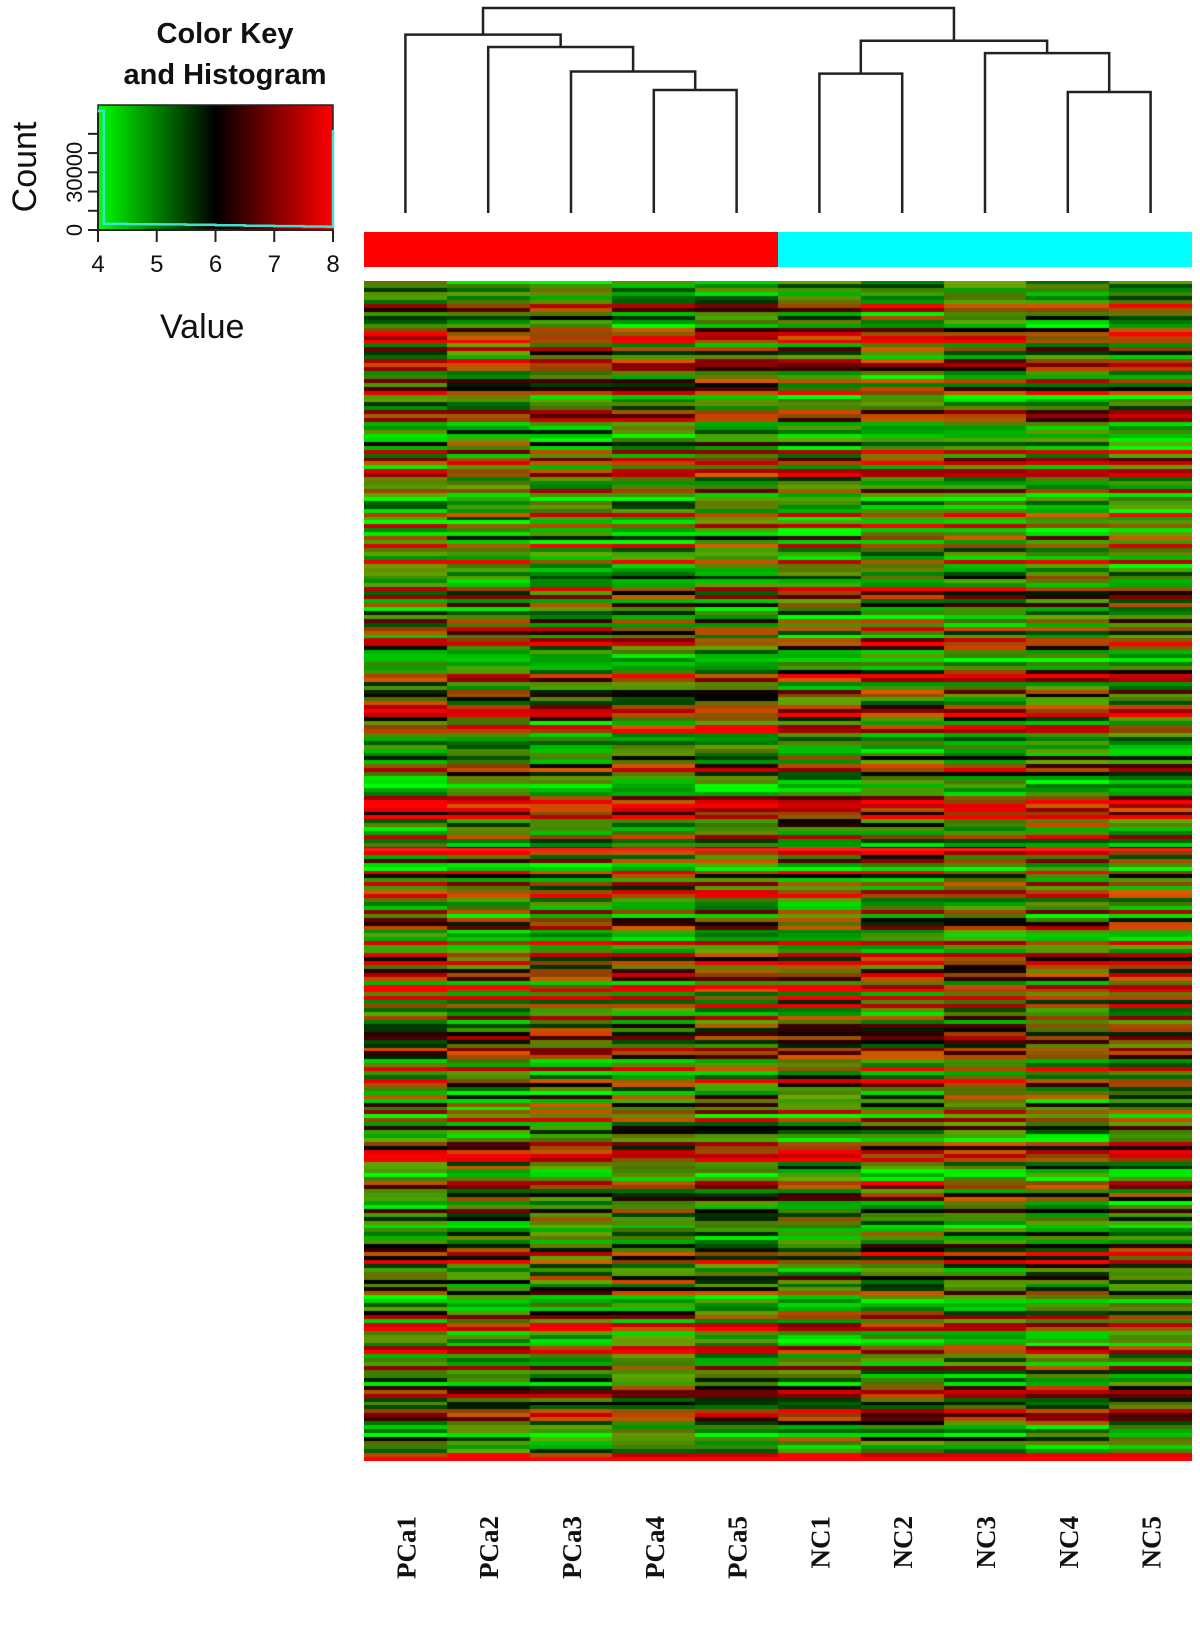 The image size is (1200, 1627). What do you see at coordinates (738, 1547) in the screenshot?
I see `column-label-pca5: PCa5` at bounding box center [738, 1547].